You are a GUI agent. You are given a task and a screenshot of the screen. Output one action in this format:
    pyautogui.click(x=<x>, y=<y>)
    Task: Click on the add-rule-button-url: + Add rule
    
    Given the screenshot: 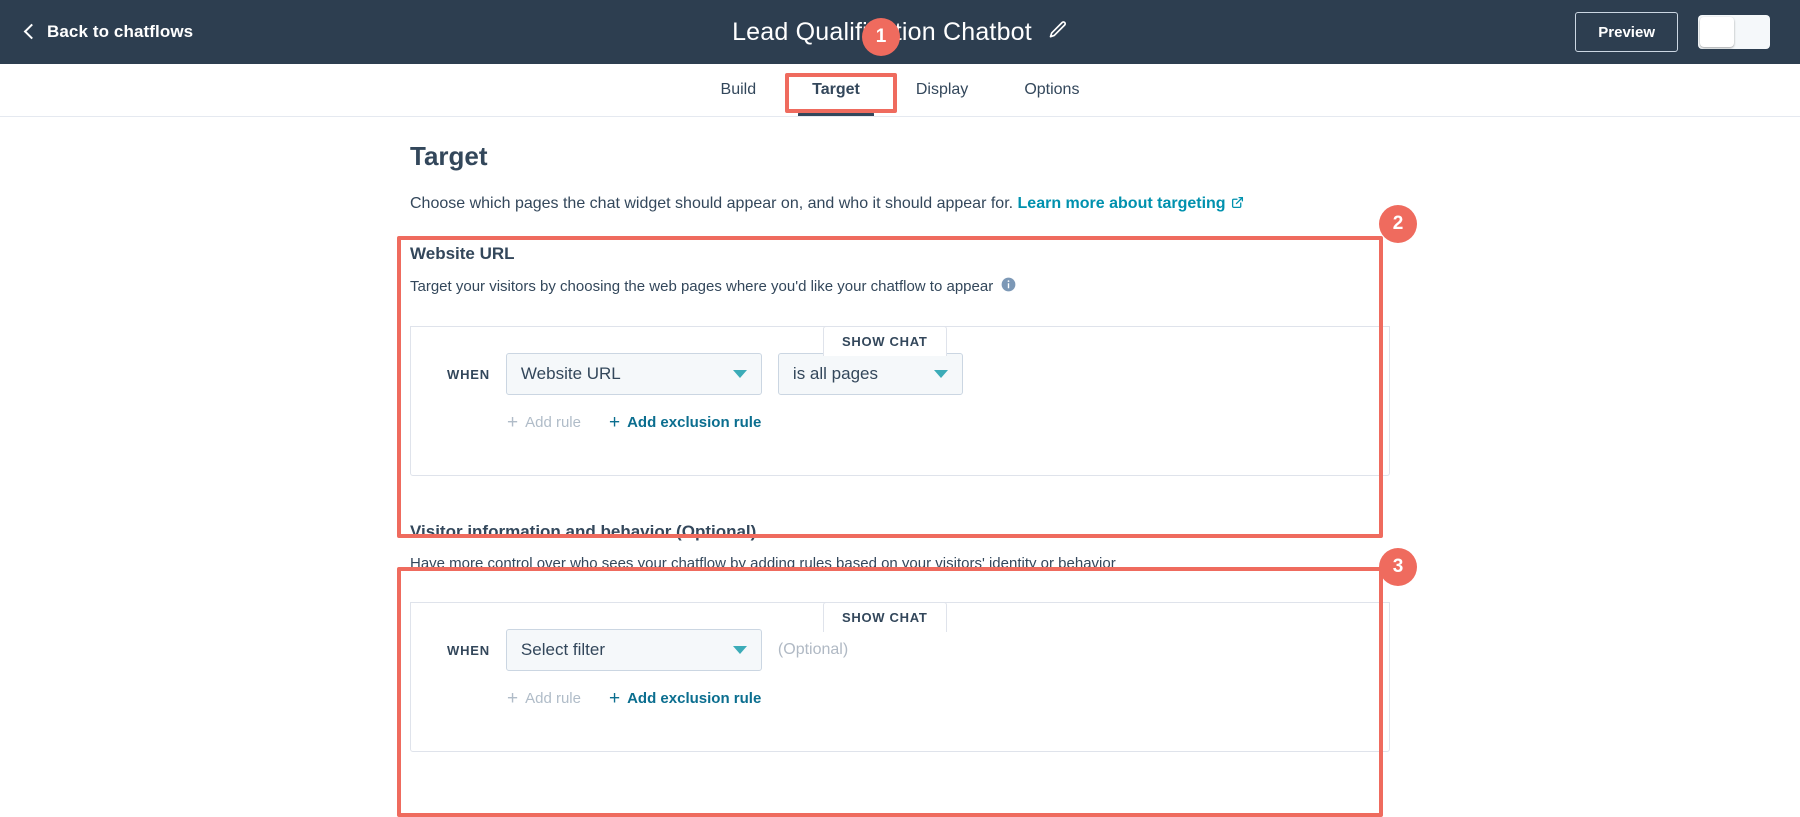 What is the action you would take?
    pyautogui.click(x=544, y=422)
    